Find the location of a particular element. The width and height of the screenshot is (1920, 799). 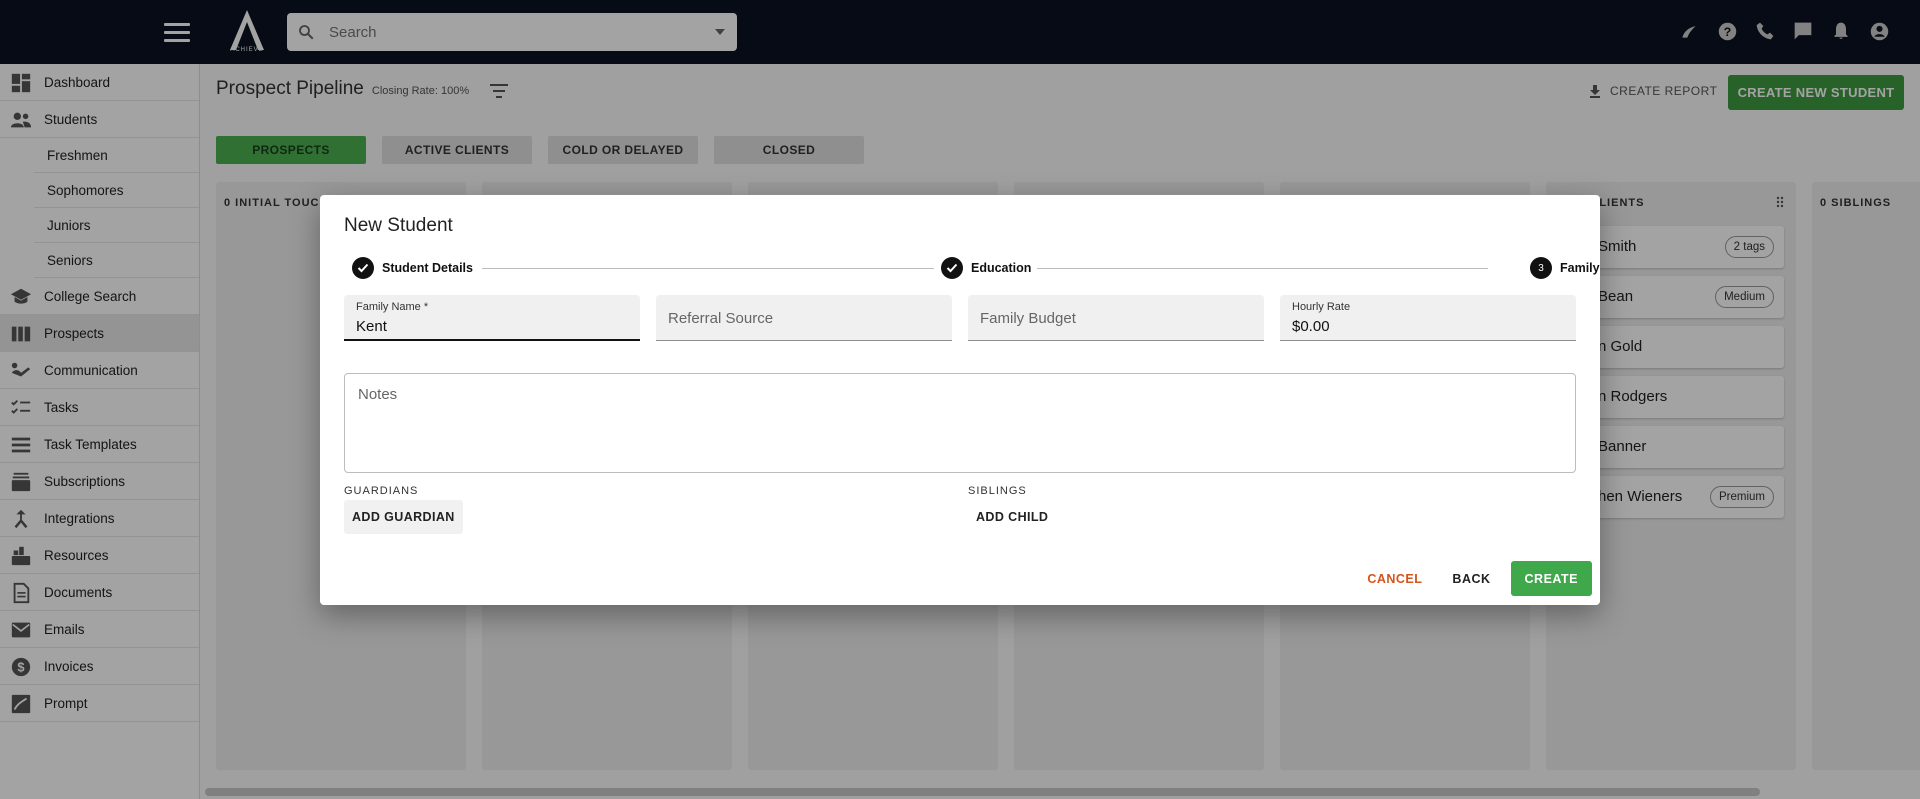

add-child-button: ADD CHILD is located at coordinates (1012, 517).